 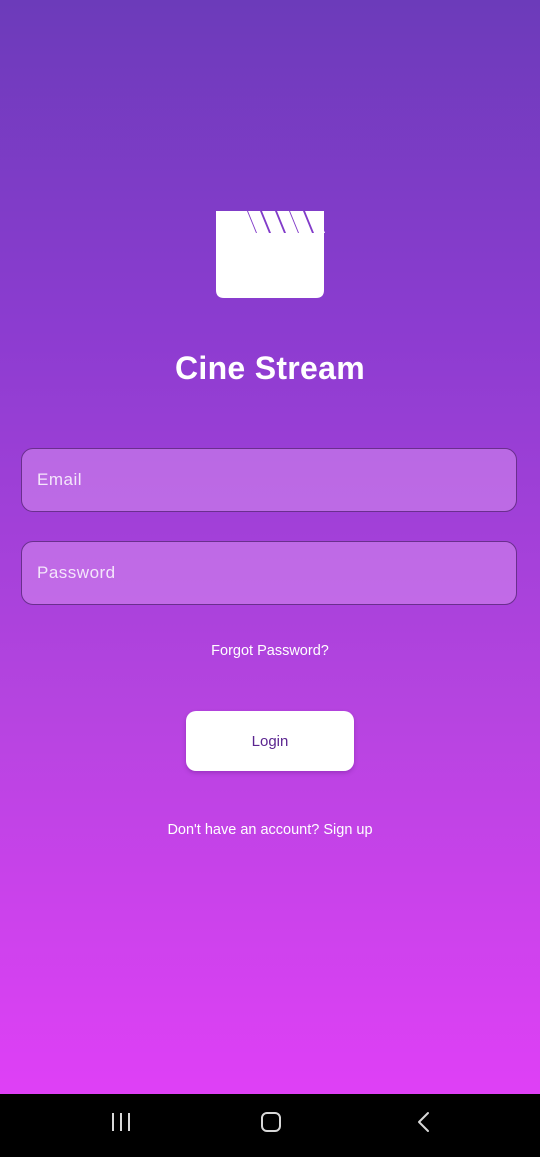 I want to click on app-title: Cine Stream, so click(x=270, y=368).